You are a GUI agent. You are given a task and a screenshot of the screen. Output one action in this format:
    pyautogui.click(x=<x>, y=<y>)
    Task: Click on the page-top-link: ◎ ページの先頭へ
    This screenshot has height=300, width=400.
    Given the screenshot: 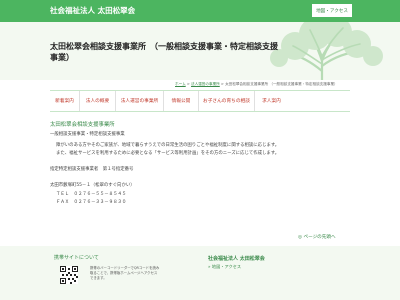 What is the action you would take?
    pyautogui.click(x=317, y=237)
    